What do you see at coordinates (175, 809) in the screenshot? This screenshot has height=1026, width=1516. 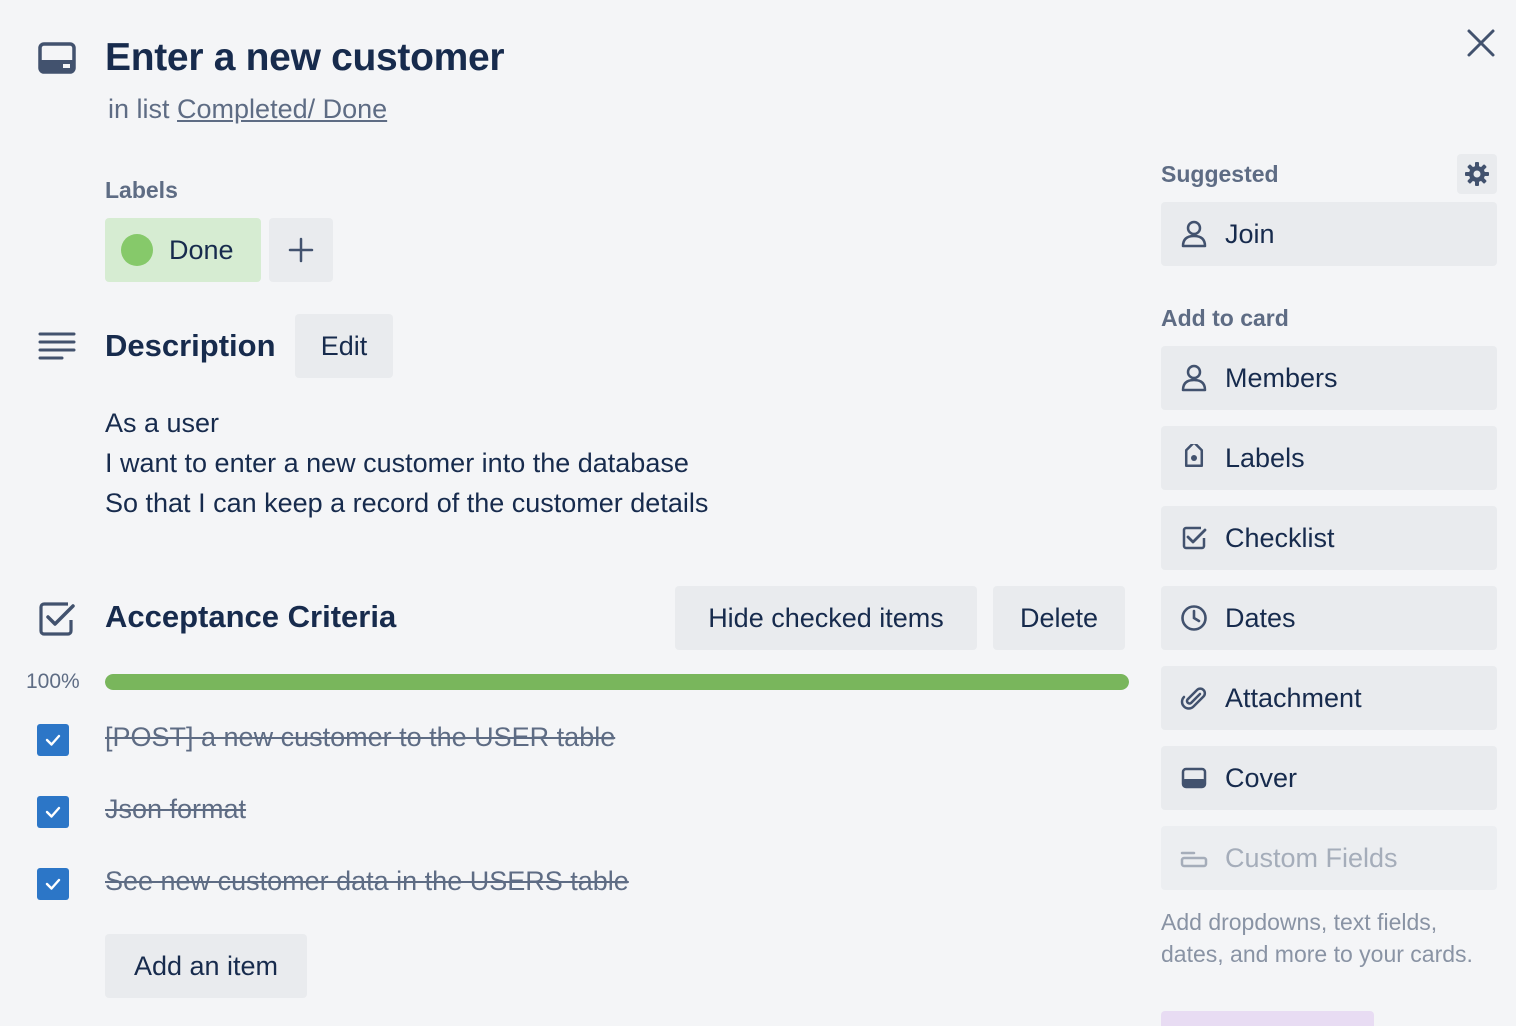 I see `checklist-item-text: Json format` at bounding box center [175, 809].